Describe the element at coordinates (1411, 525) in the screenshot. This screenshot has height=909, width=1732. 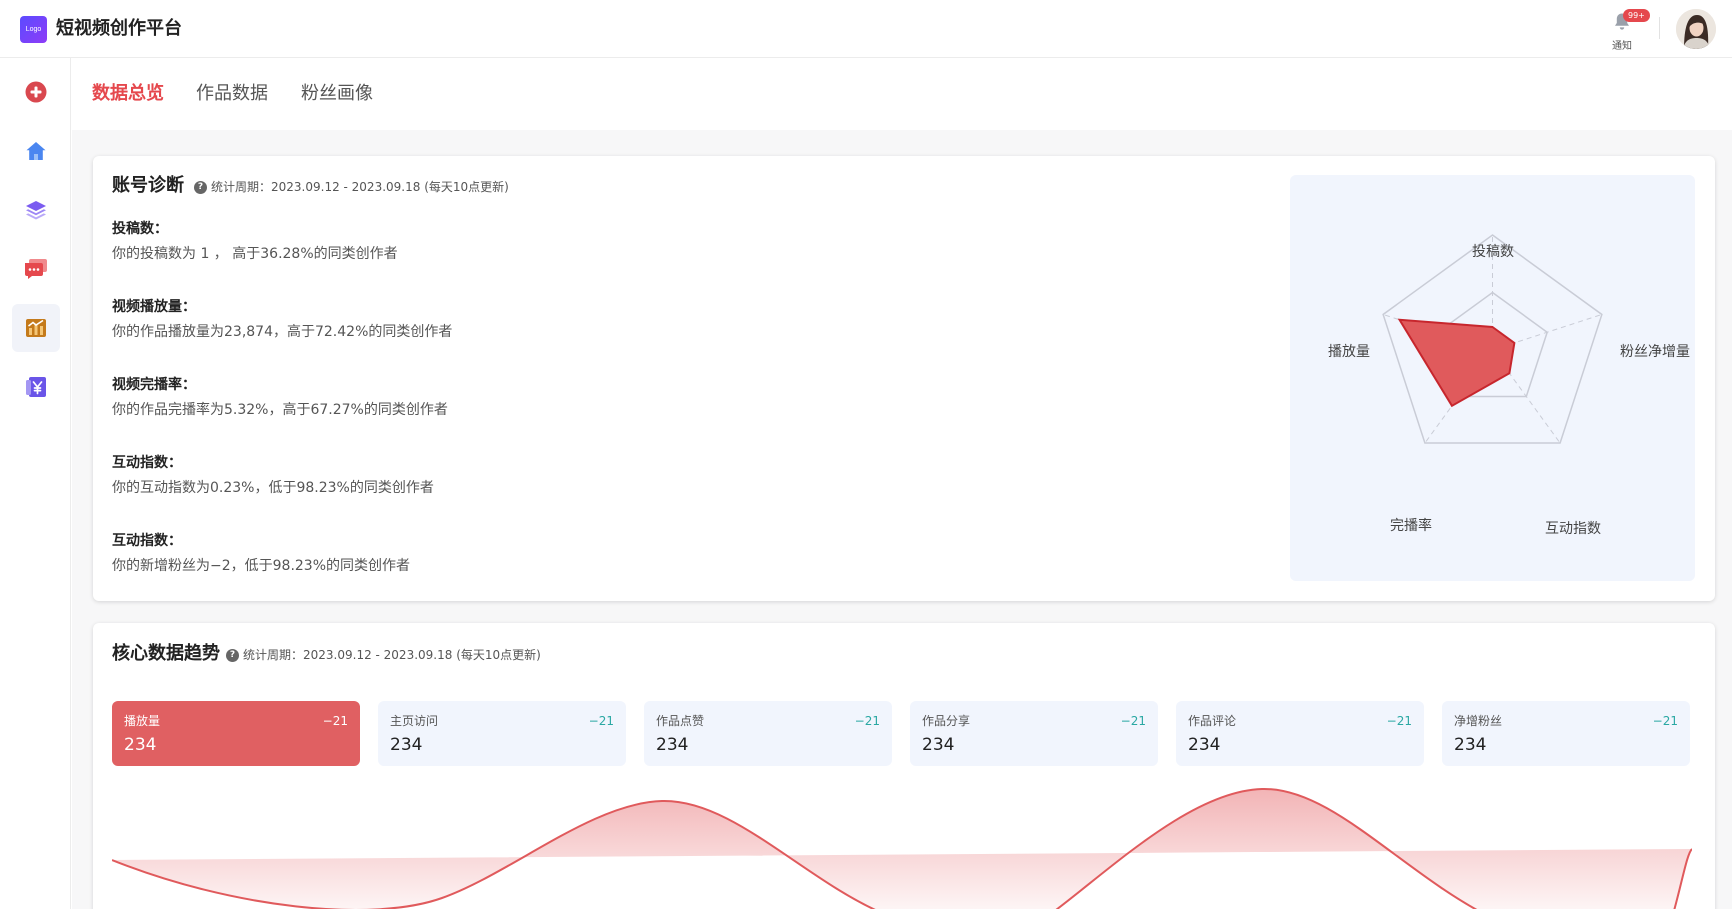
I see `radar-label-completion: 完播率` at that location.